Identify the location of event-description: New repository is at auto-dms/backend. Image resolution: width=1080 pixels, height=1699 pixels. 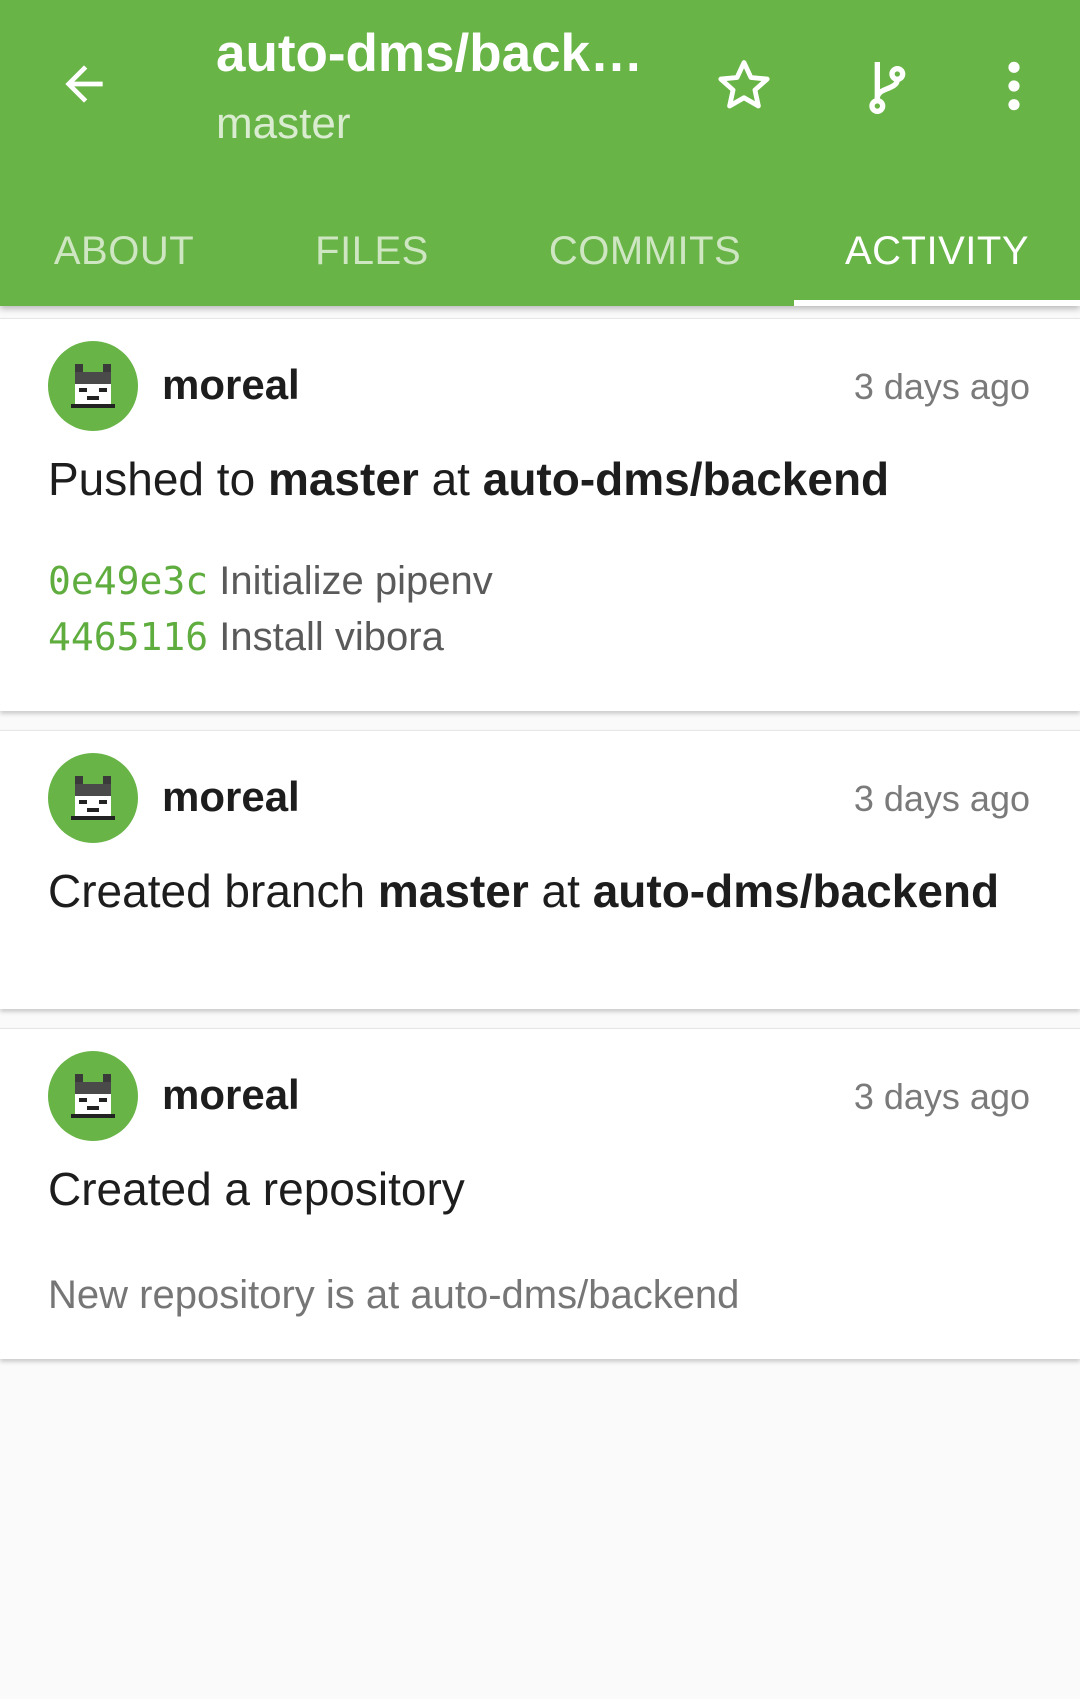
(394, 1295).